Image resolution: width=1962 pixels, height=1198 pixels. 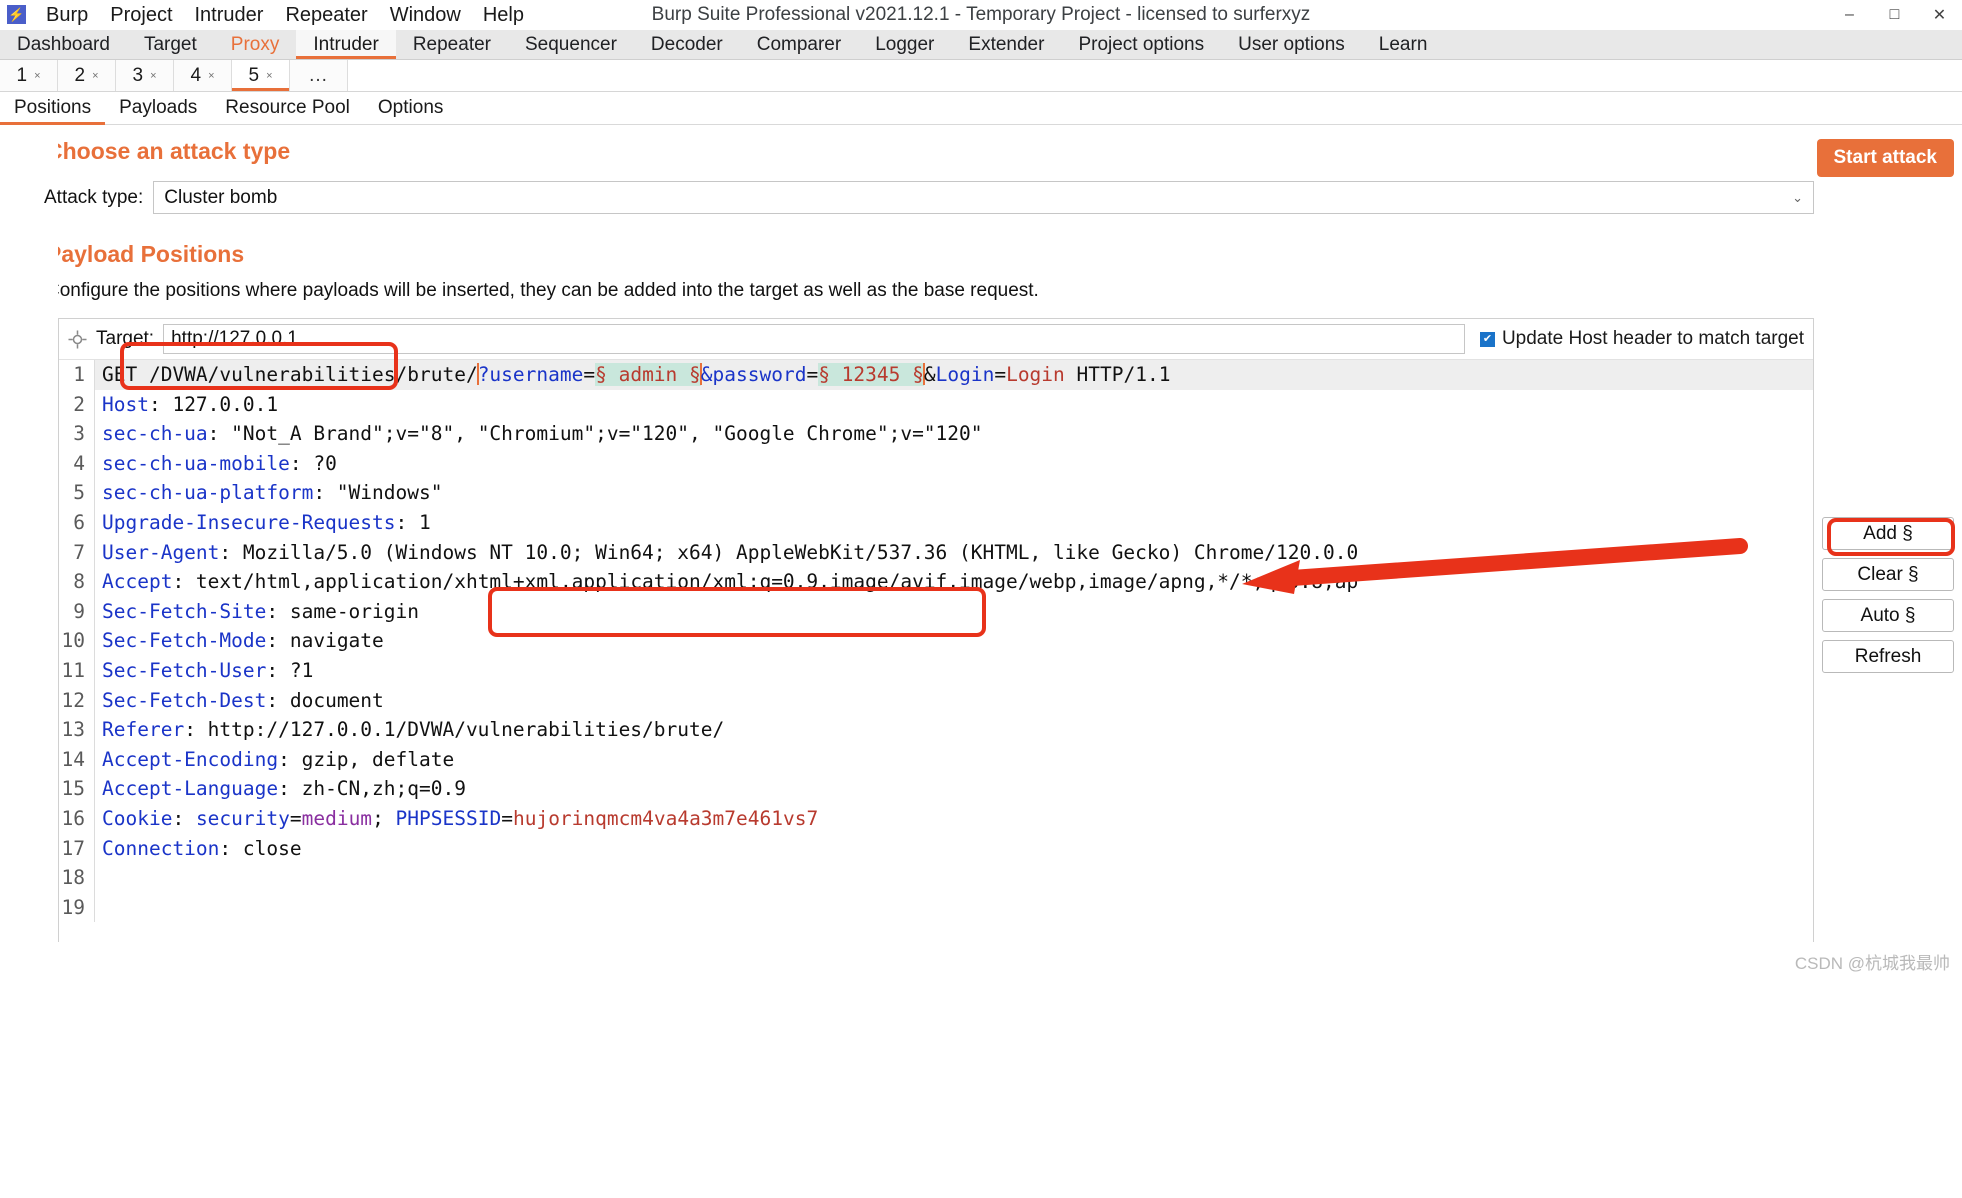 What do you see at coordinates (184, 641) in the screenshot?
I see `request-token: Sec-Fetch-Mode` at bounding box center [184, 641].